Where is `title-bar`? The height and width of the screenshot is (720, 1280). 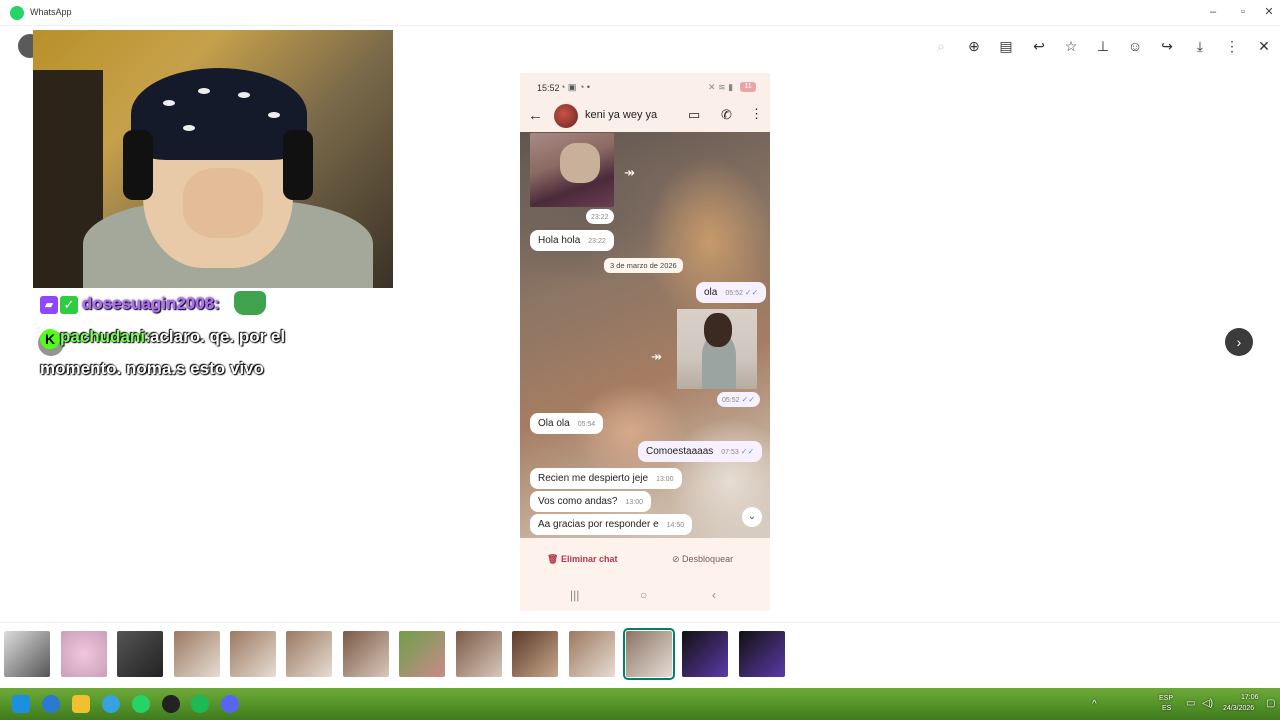 title-bar is located at coordinates (640, 13).